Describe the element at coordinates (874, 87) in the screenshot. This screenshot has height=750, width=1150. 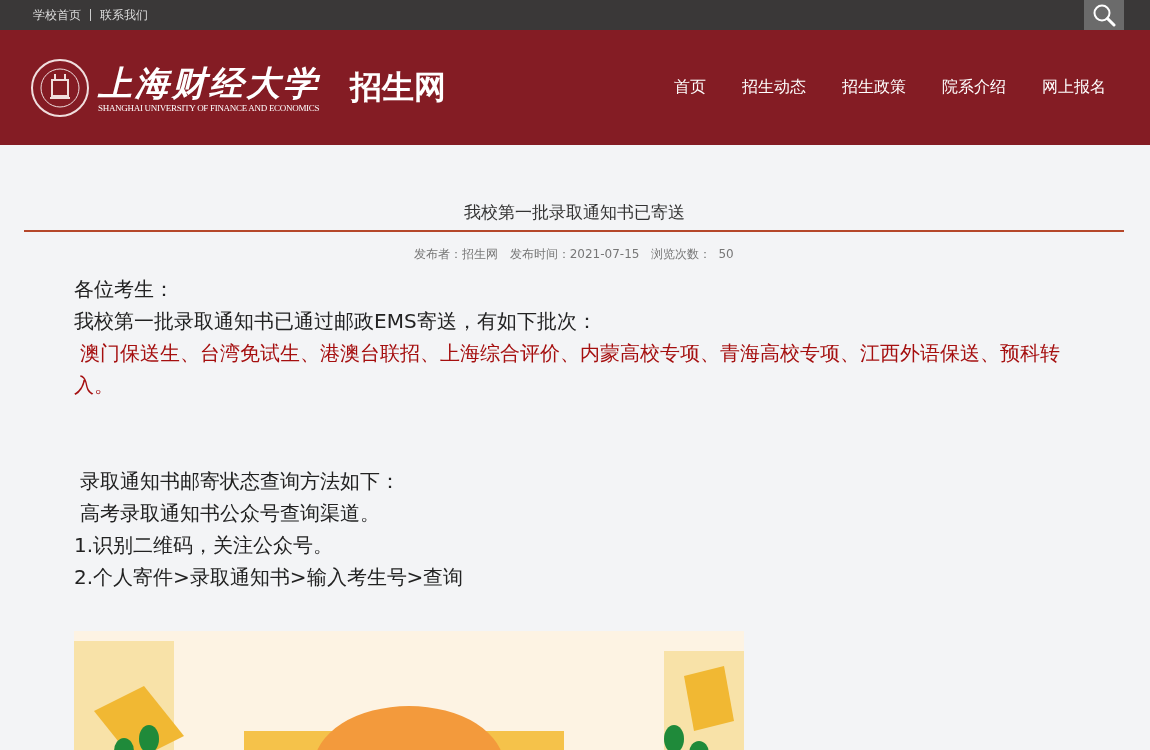
I see `nav-link: 招生政策` at that location.